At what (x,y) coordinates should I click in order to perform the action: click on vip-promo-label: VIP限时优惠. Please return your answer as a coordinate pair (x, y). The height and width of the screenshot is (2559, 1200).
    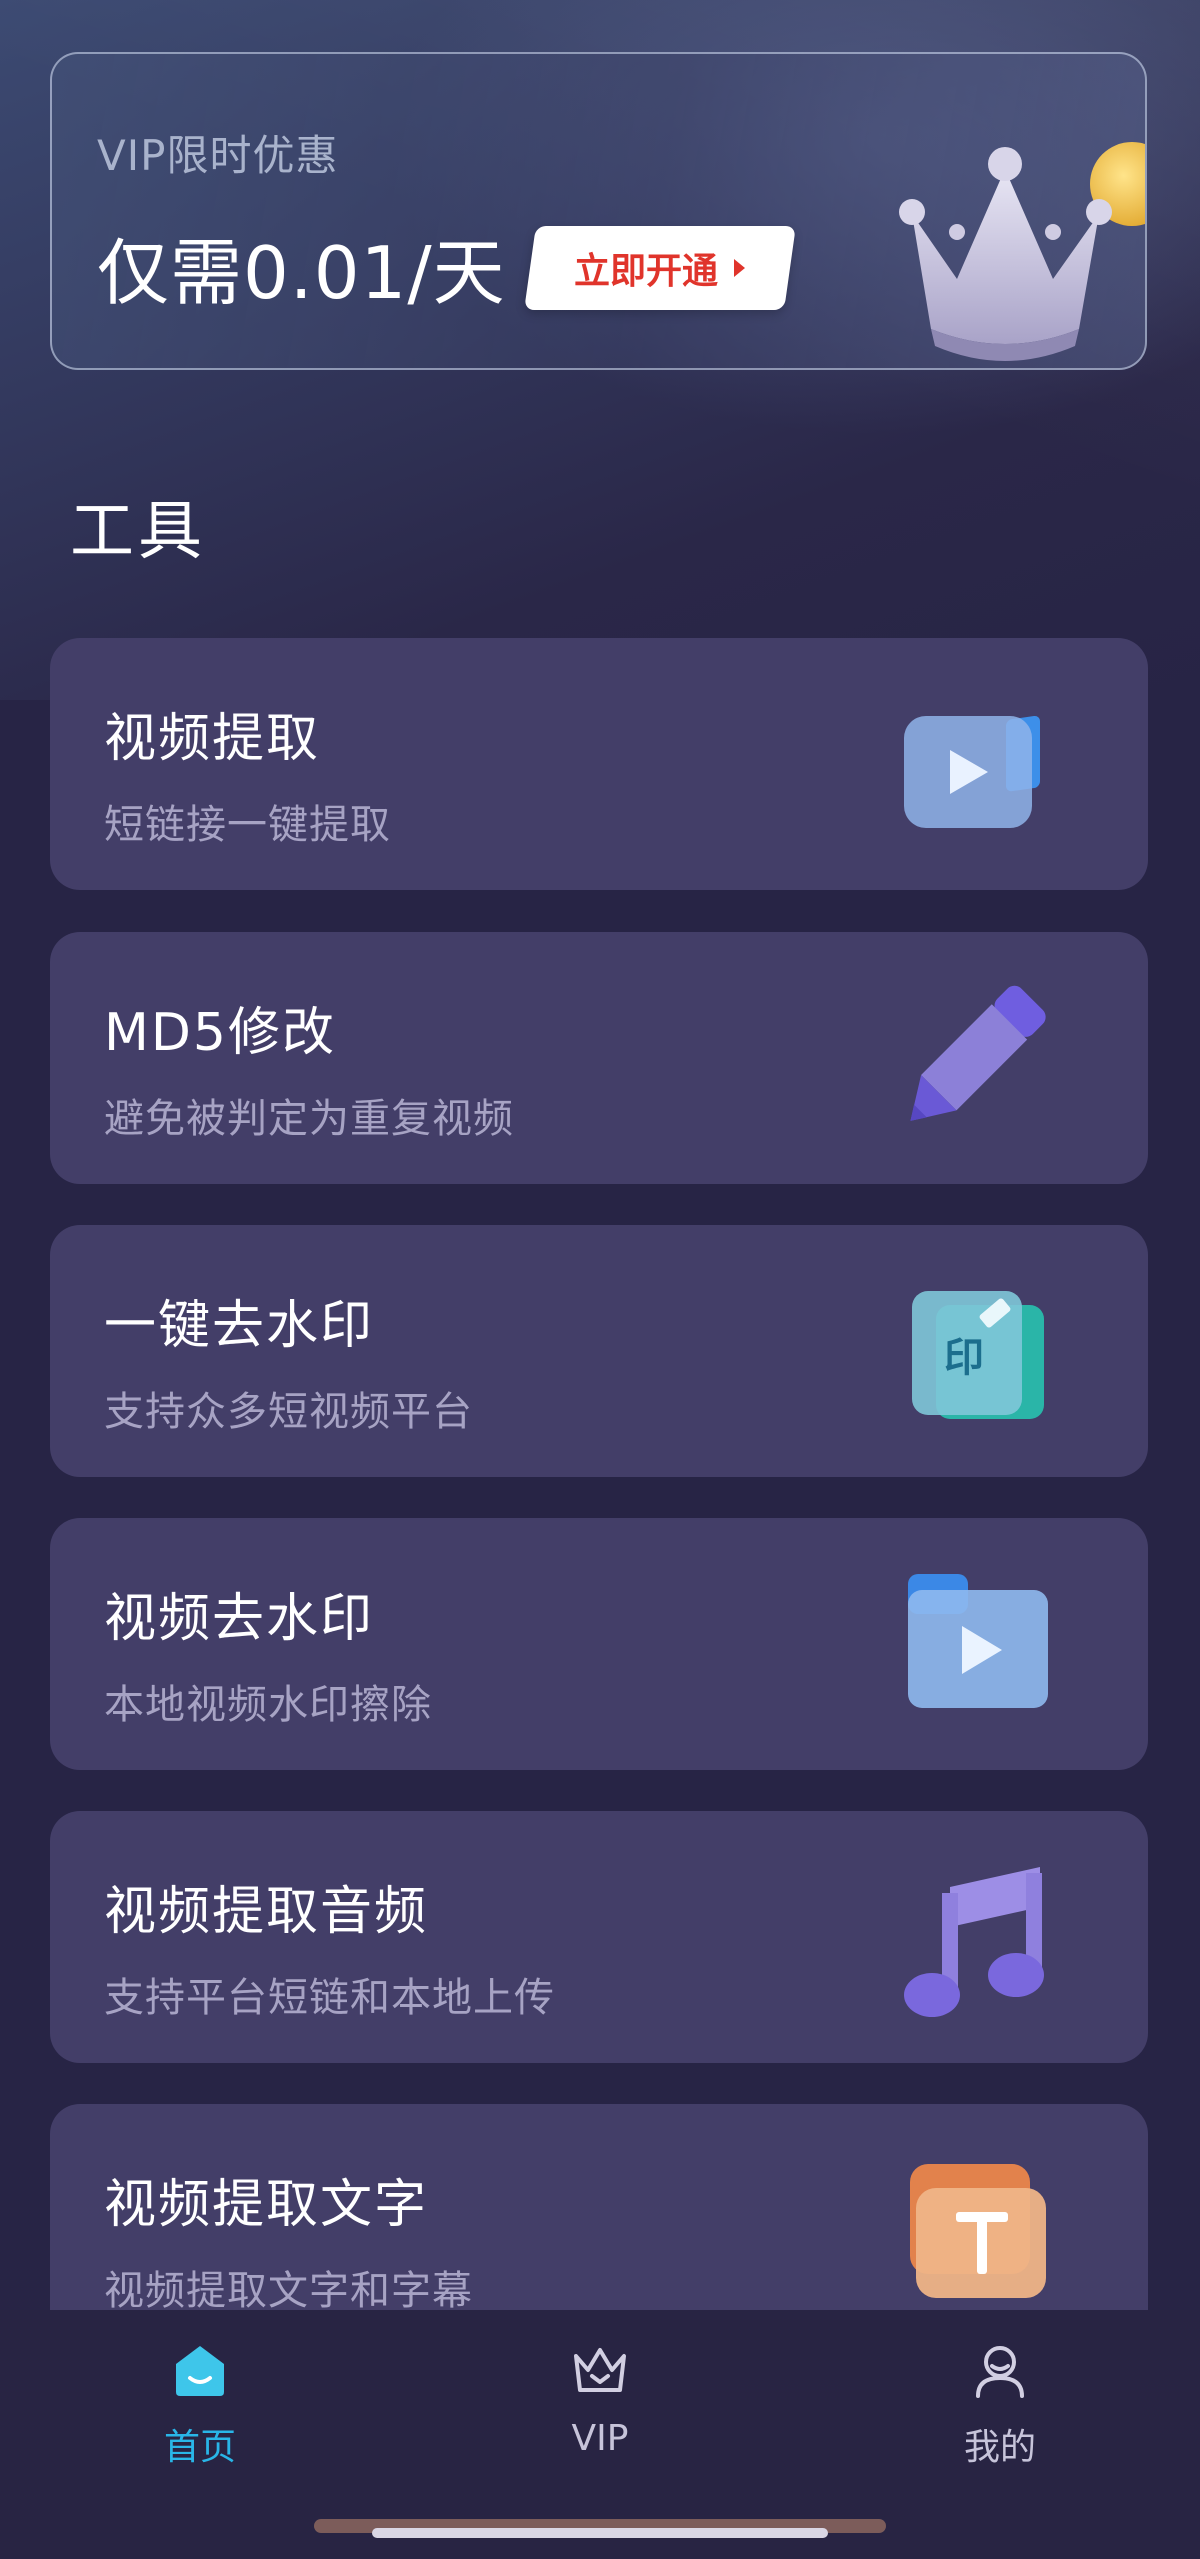
    Looking at the image, I should click on (218, 155).